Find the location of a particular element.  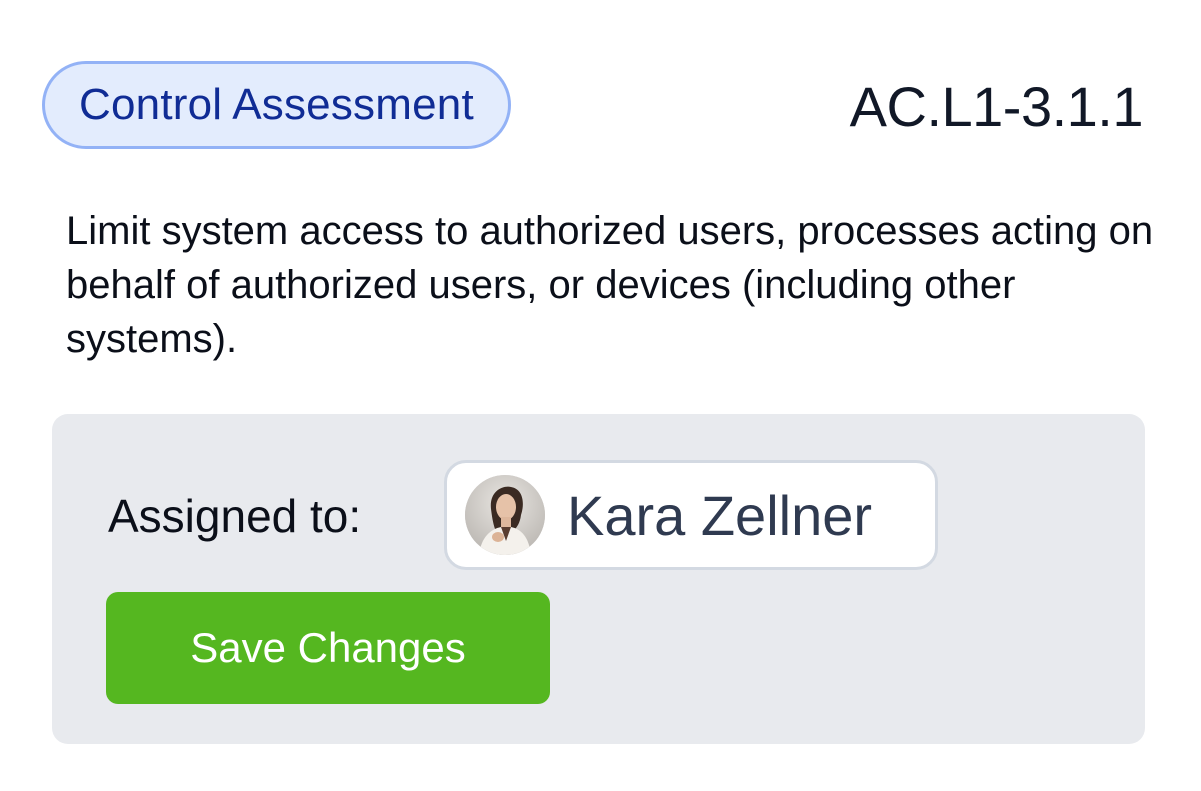

avatar is located at coordinates (505, 515).